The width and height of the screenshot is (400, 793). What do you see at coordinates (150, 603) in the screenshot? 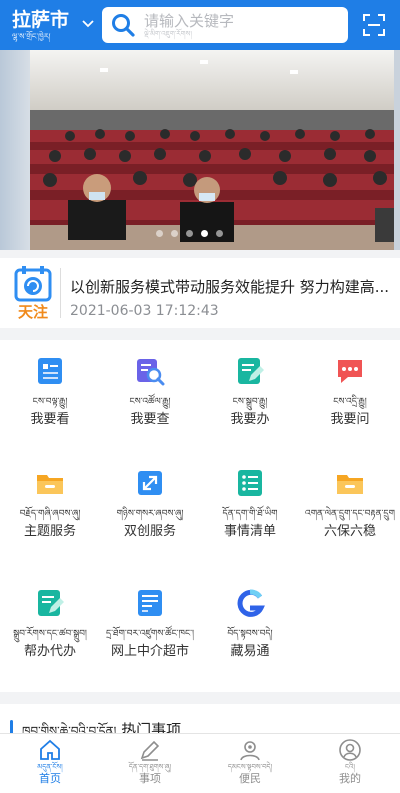
I see `cart-list-icon` at bounding box center [150, 603].